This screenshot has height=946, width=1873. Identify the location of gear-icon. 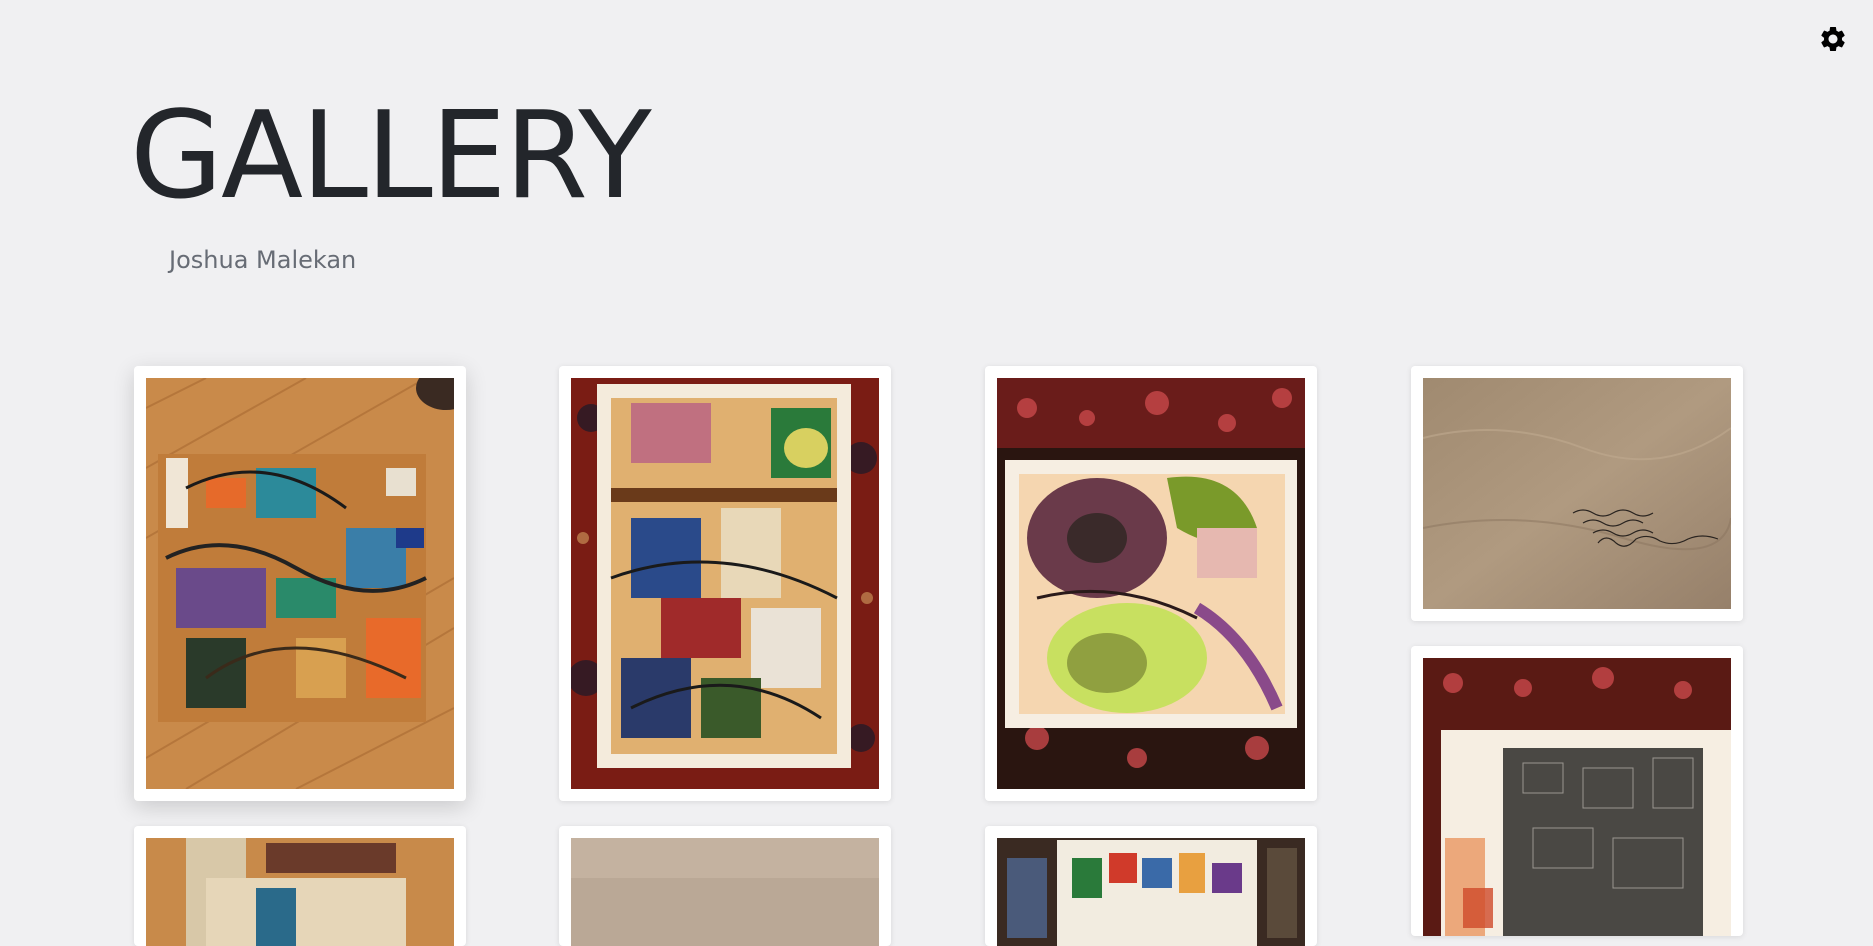
(1833, 39).